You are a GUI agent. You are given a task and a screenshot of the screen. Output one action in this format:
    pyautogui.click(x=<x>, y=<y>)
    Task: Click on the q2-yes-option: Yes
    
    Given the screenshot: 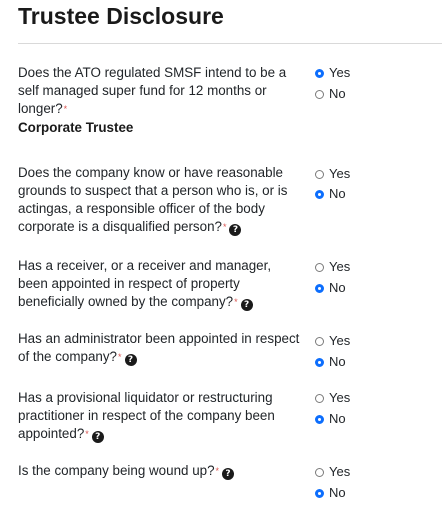 What is the action you would take?
    pyautogui.click(x=332, y=174)
    